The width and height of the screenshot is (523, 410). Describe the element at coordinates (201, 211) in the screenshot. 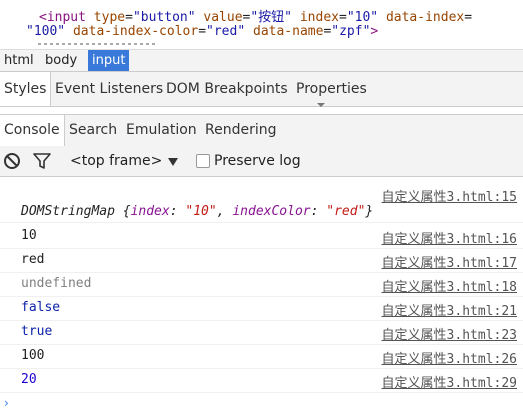

I see `property-value: "10"` at that location.